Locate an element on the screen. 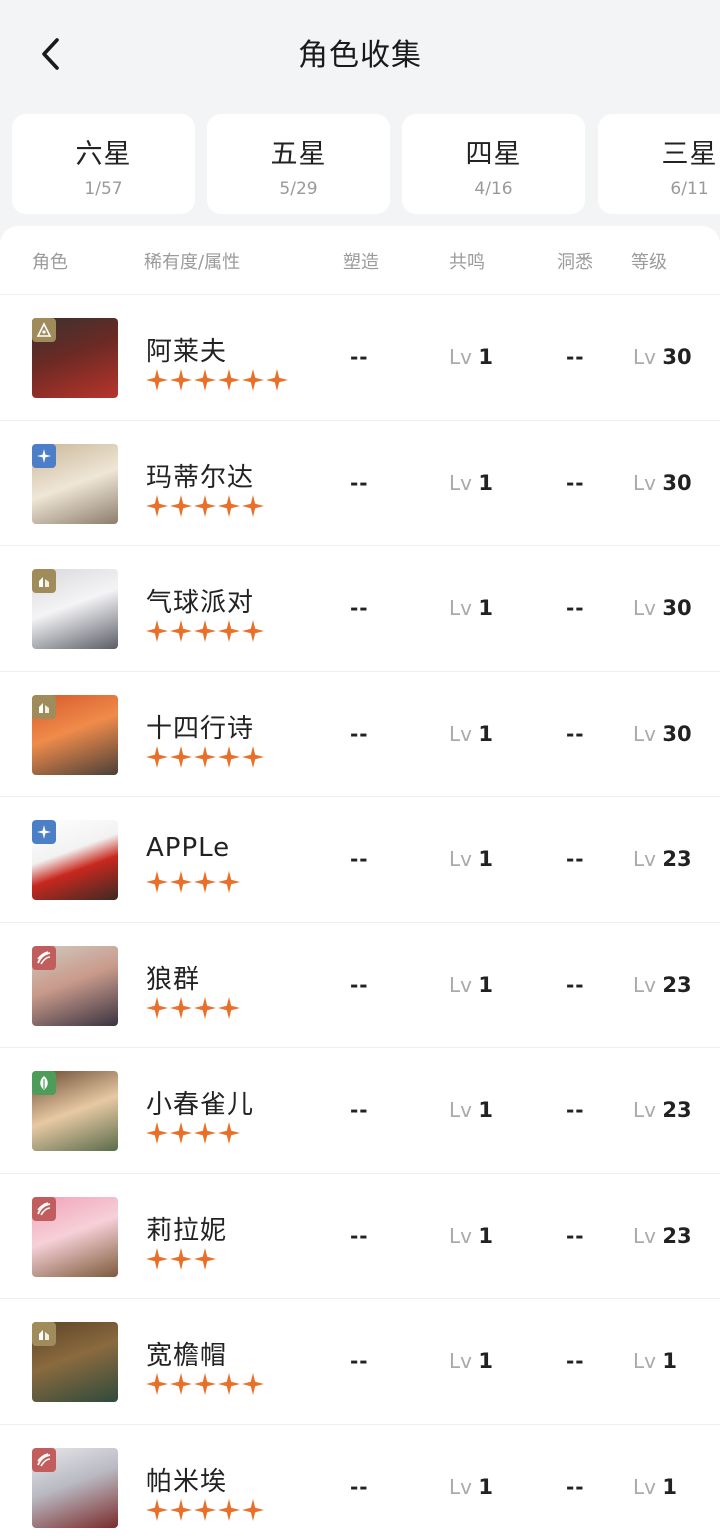 This screenshot has width=720, height=1536. table-row: 玛蒂尔达 -- Lv 1 -- Lv 30 is located at coordinates (360, 483).